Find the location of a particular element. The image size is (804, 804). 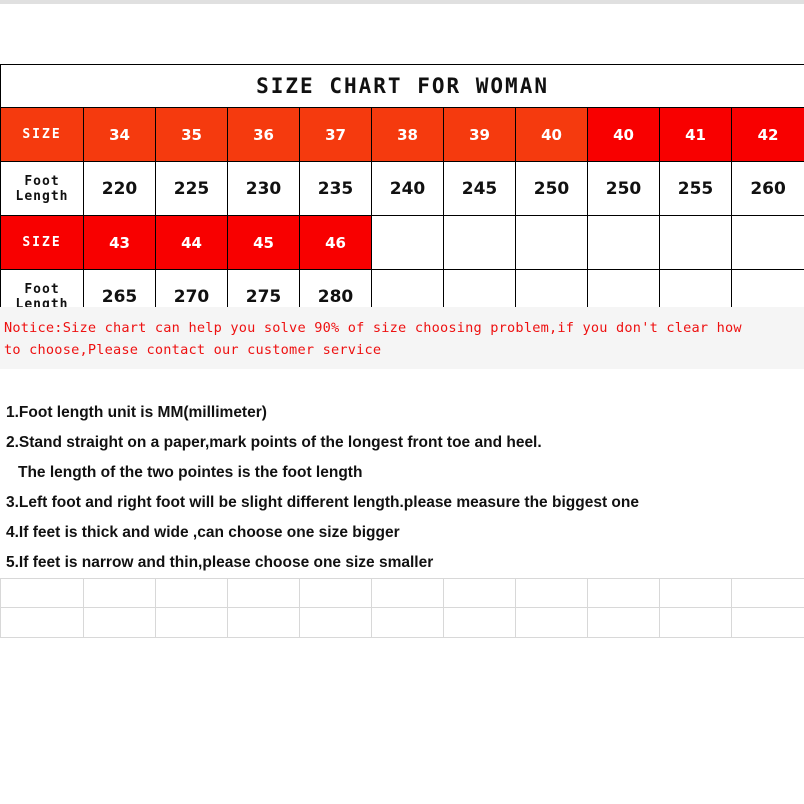

size-cell: 45 is located at coordinates (263, 242).